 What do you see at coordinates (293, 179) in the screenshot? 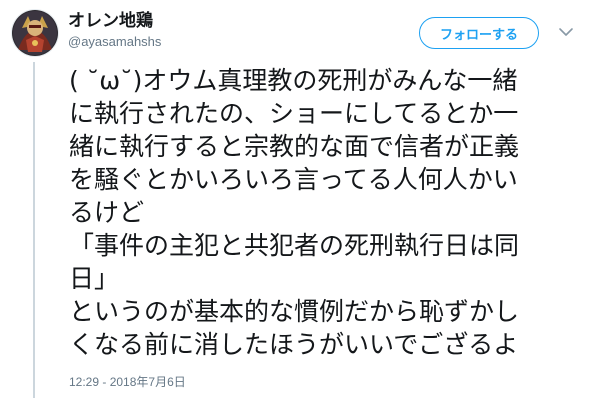
I see `tweet-text-line: を騒ぐとかいろいろ言ってる人何人かい` at bounding box center [293, 179].